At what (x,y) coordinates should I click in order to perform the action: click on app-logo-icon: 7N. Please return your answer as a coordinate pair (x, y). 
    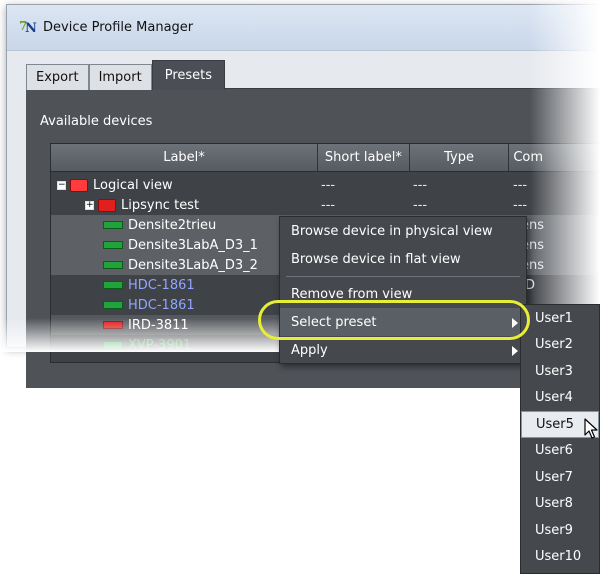
    Looking at the image, I should click on (28, 27).